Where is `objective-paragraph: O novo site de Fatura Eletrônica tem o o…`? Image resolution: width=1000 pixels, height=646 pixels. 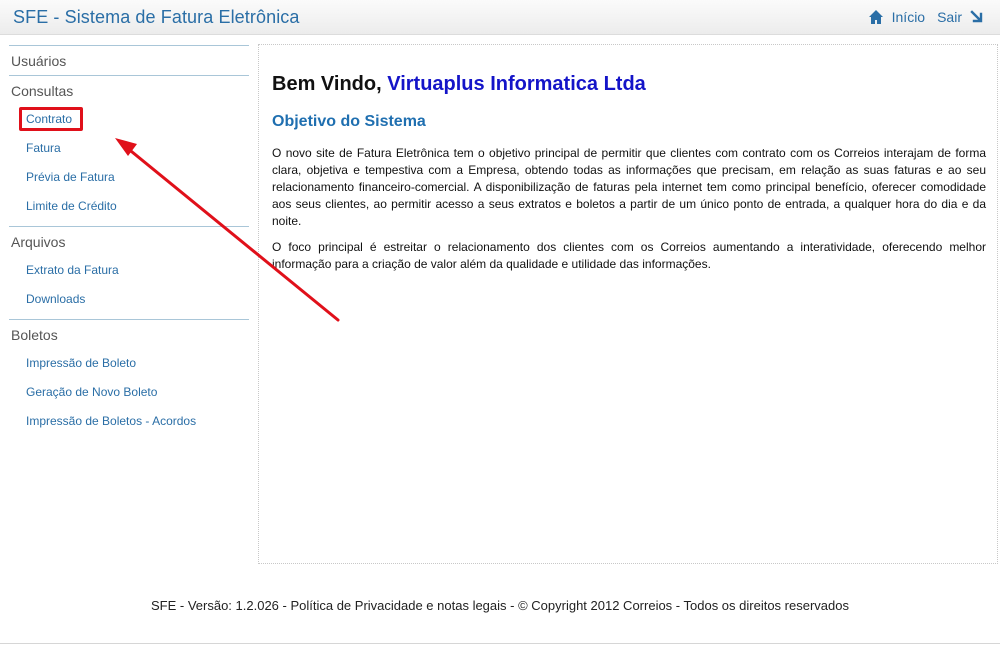 objective-paragraph: O novo site de Fatura Eletrônica tem o o… is located at coordinates (629, 187).